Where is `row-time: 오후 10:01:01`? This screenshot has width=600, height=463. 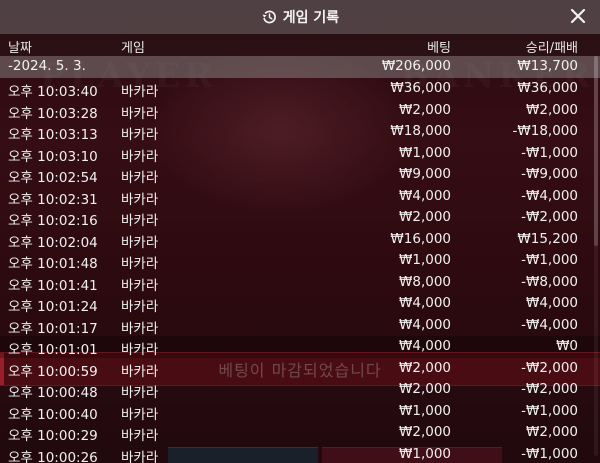
row-time: 오후 10:01:01 is located at coordinates (53, 350).